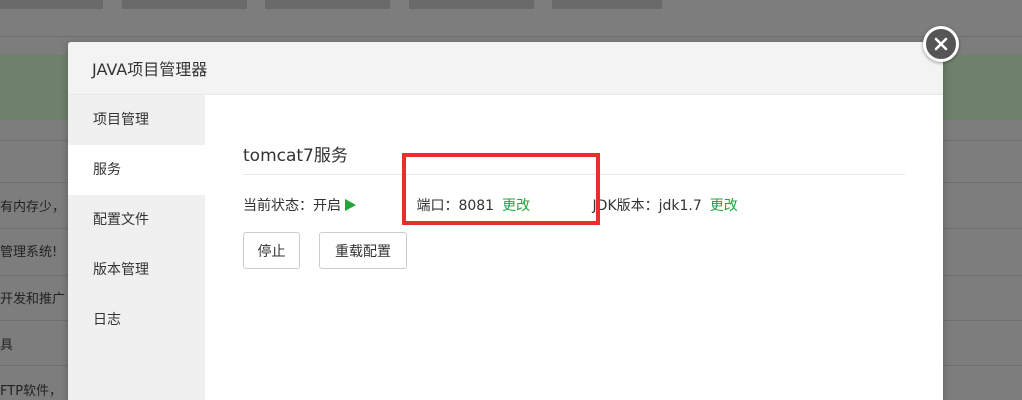  I want to click on jdk-change-link: 更改, so click(724, 205).